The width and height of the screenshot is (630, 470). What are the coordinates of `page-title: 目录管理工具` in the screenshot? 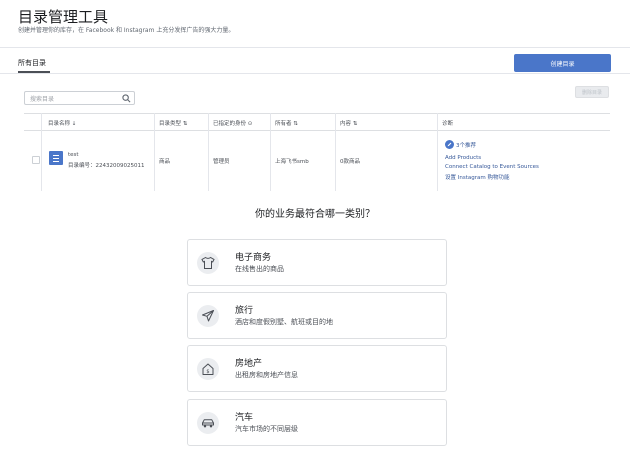 It's located at (63, 17).